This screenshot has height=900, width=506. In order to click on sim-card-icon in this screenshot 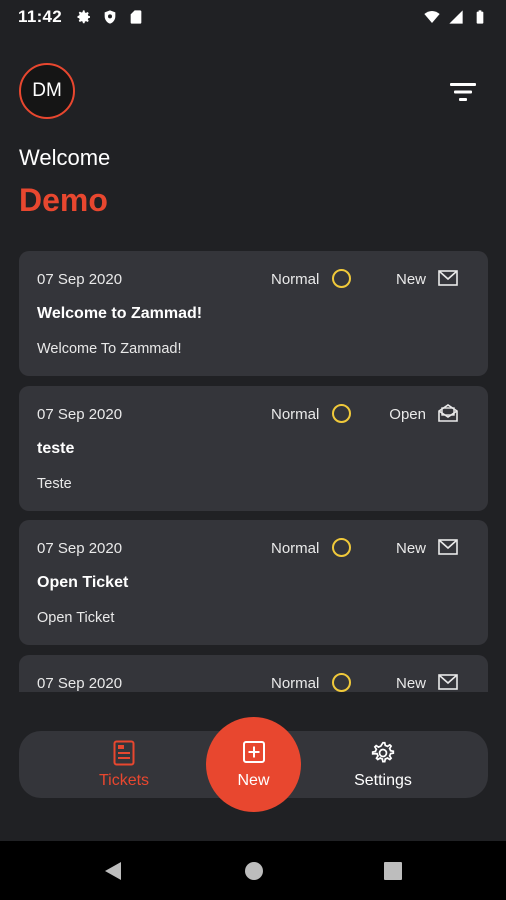, I will do `click(136, 17)`.